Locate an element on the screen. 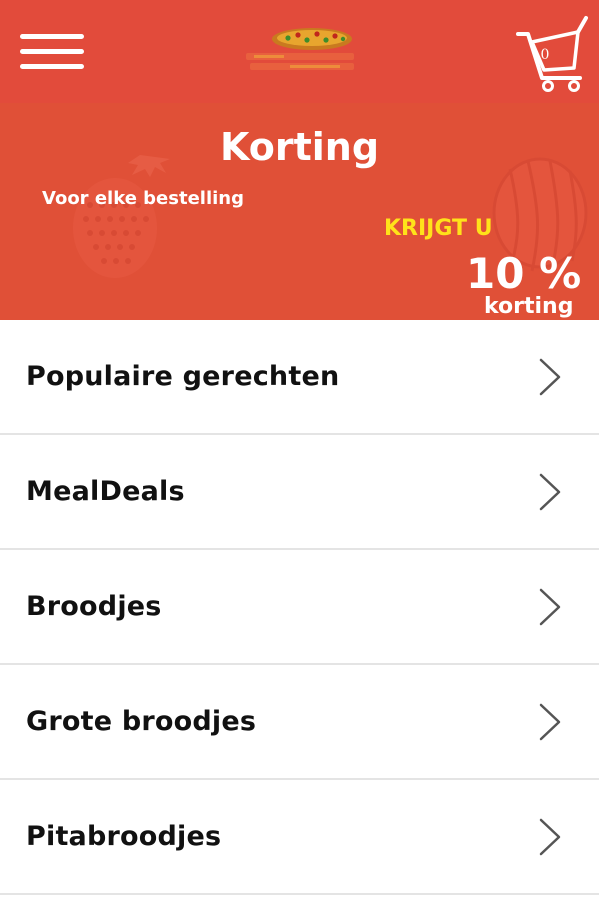  banner-title: Korting is located at coordinates (299, 147).